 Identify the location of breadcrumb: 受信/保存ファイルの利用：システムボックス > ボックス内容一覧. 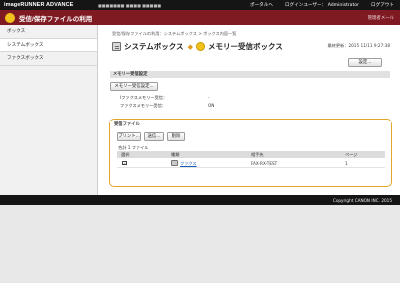
(174, 34).